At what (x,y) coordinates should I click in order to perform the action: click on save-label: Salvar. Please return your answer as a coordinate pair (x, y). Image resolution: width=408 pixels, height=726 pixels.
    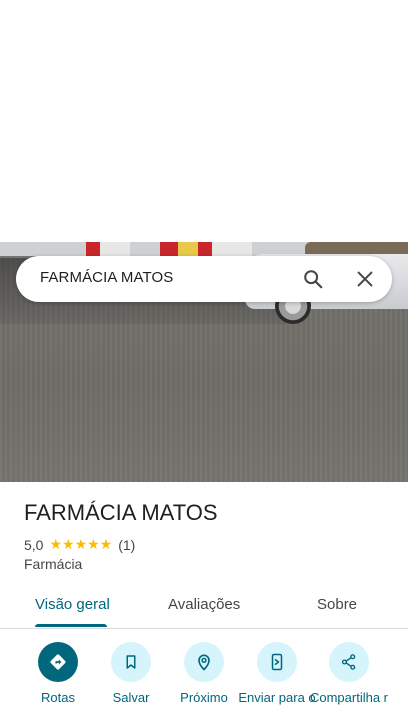
    Looking at the image, I should click on (131, 697).